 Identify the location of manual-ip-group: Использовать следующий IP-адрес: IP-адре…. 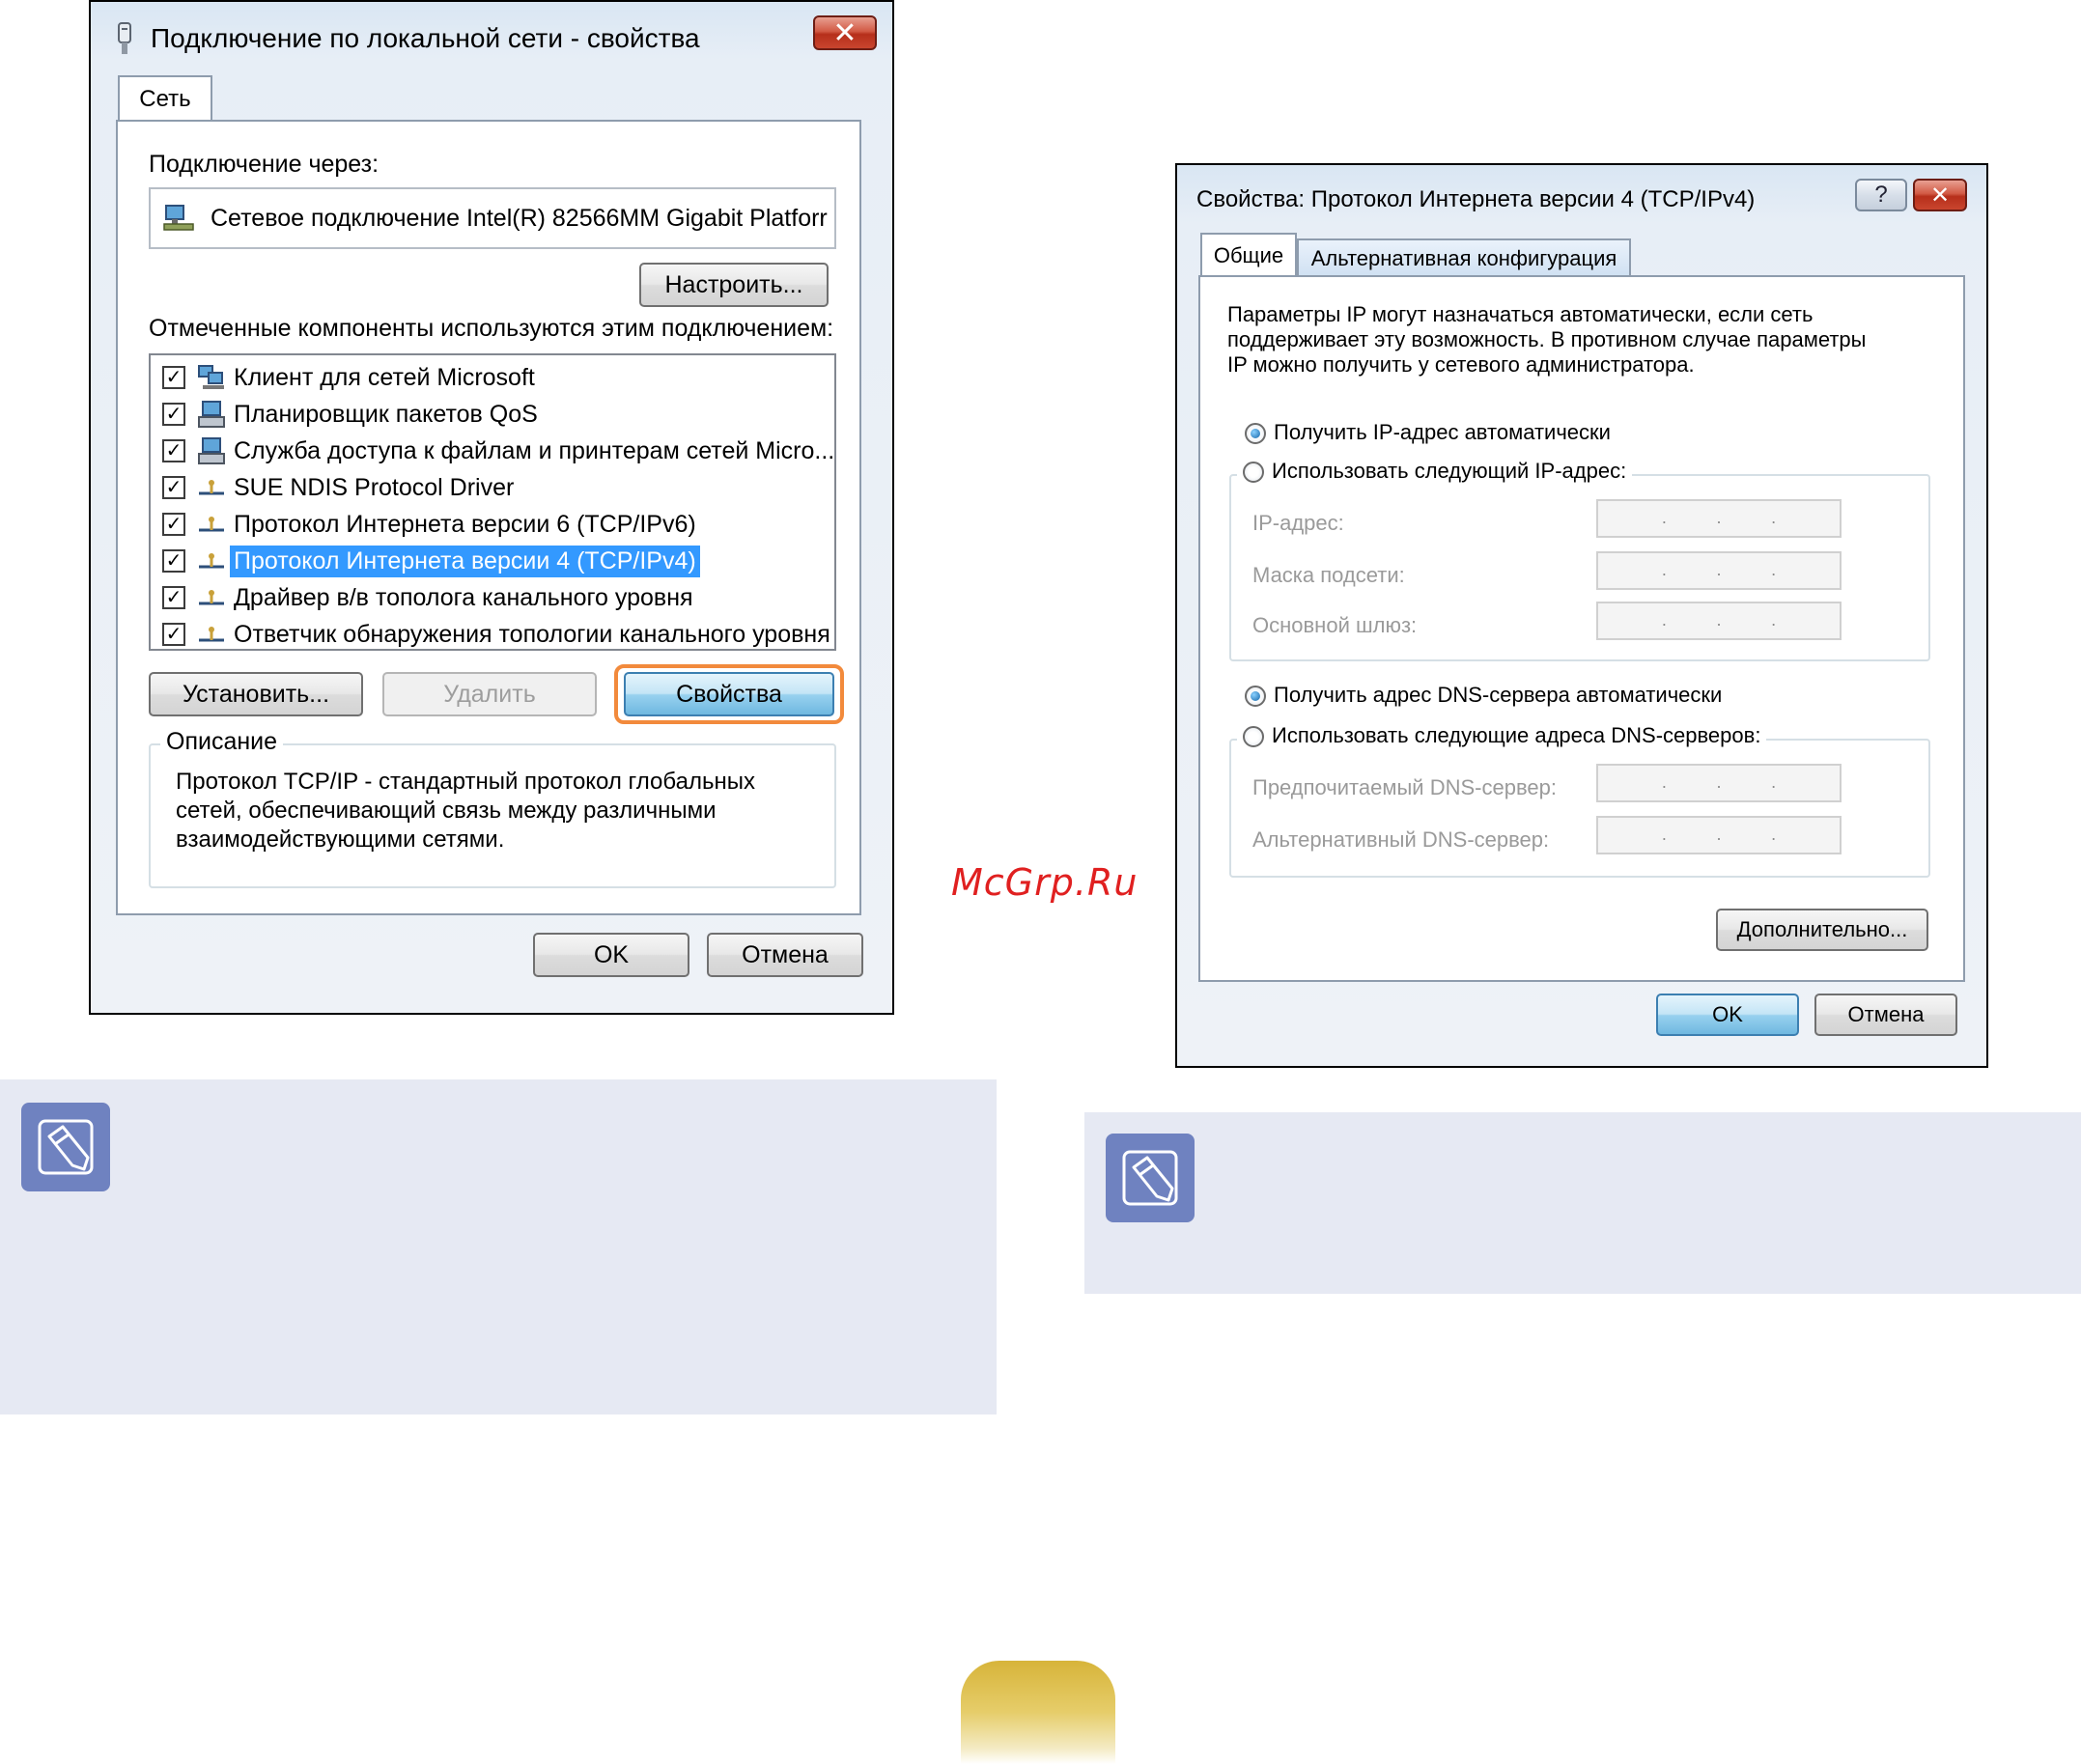
(1579, 560).